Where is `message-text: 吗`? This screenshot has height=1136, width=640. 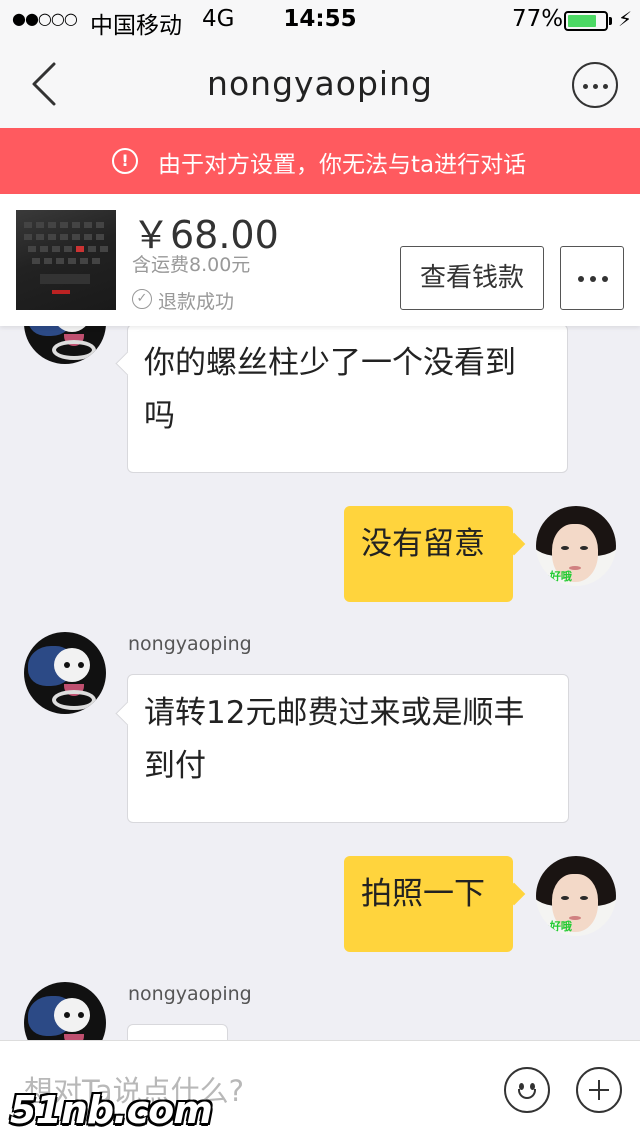 message-text: 吗 is located at coordinates (159, 416).